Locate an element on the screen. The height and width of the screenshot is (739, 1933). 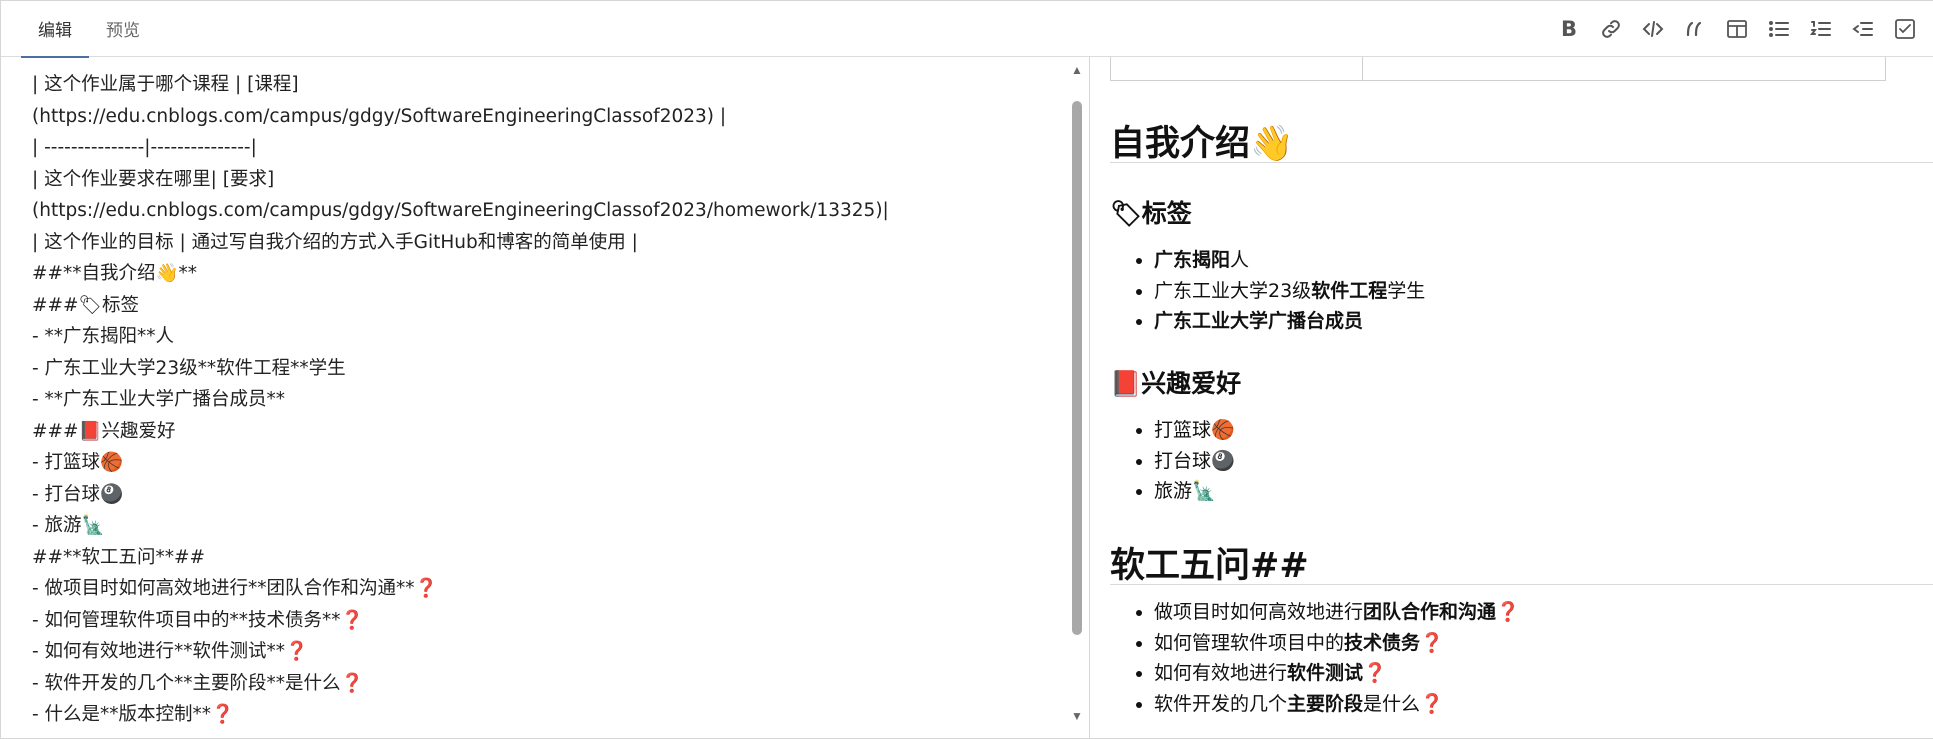
quote-icon is located at coordinates (1695, 29).